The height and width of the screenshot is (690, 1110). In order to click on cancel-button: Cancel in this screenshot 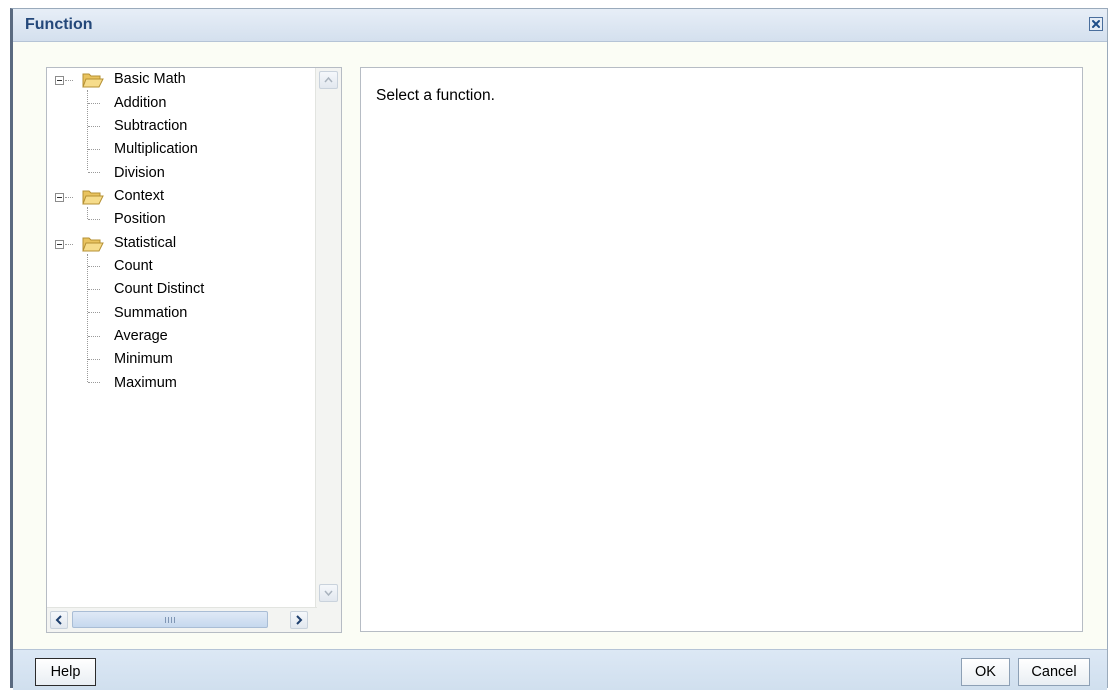, I will do `click(1054, 672)`.